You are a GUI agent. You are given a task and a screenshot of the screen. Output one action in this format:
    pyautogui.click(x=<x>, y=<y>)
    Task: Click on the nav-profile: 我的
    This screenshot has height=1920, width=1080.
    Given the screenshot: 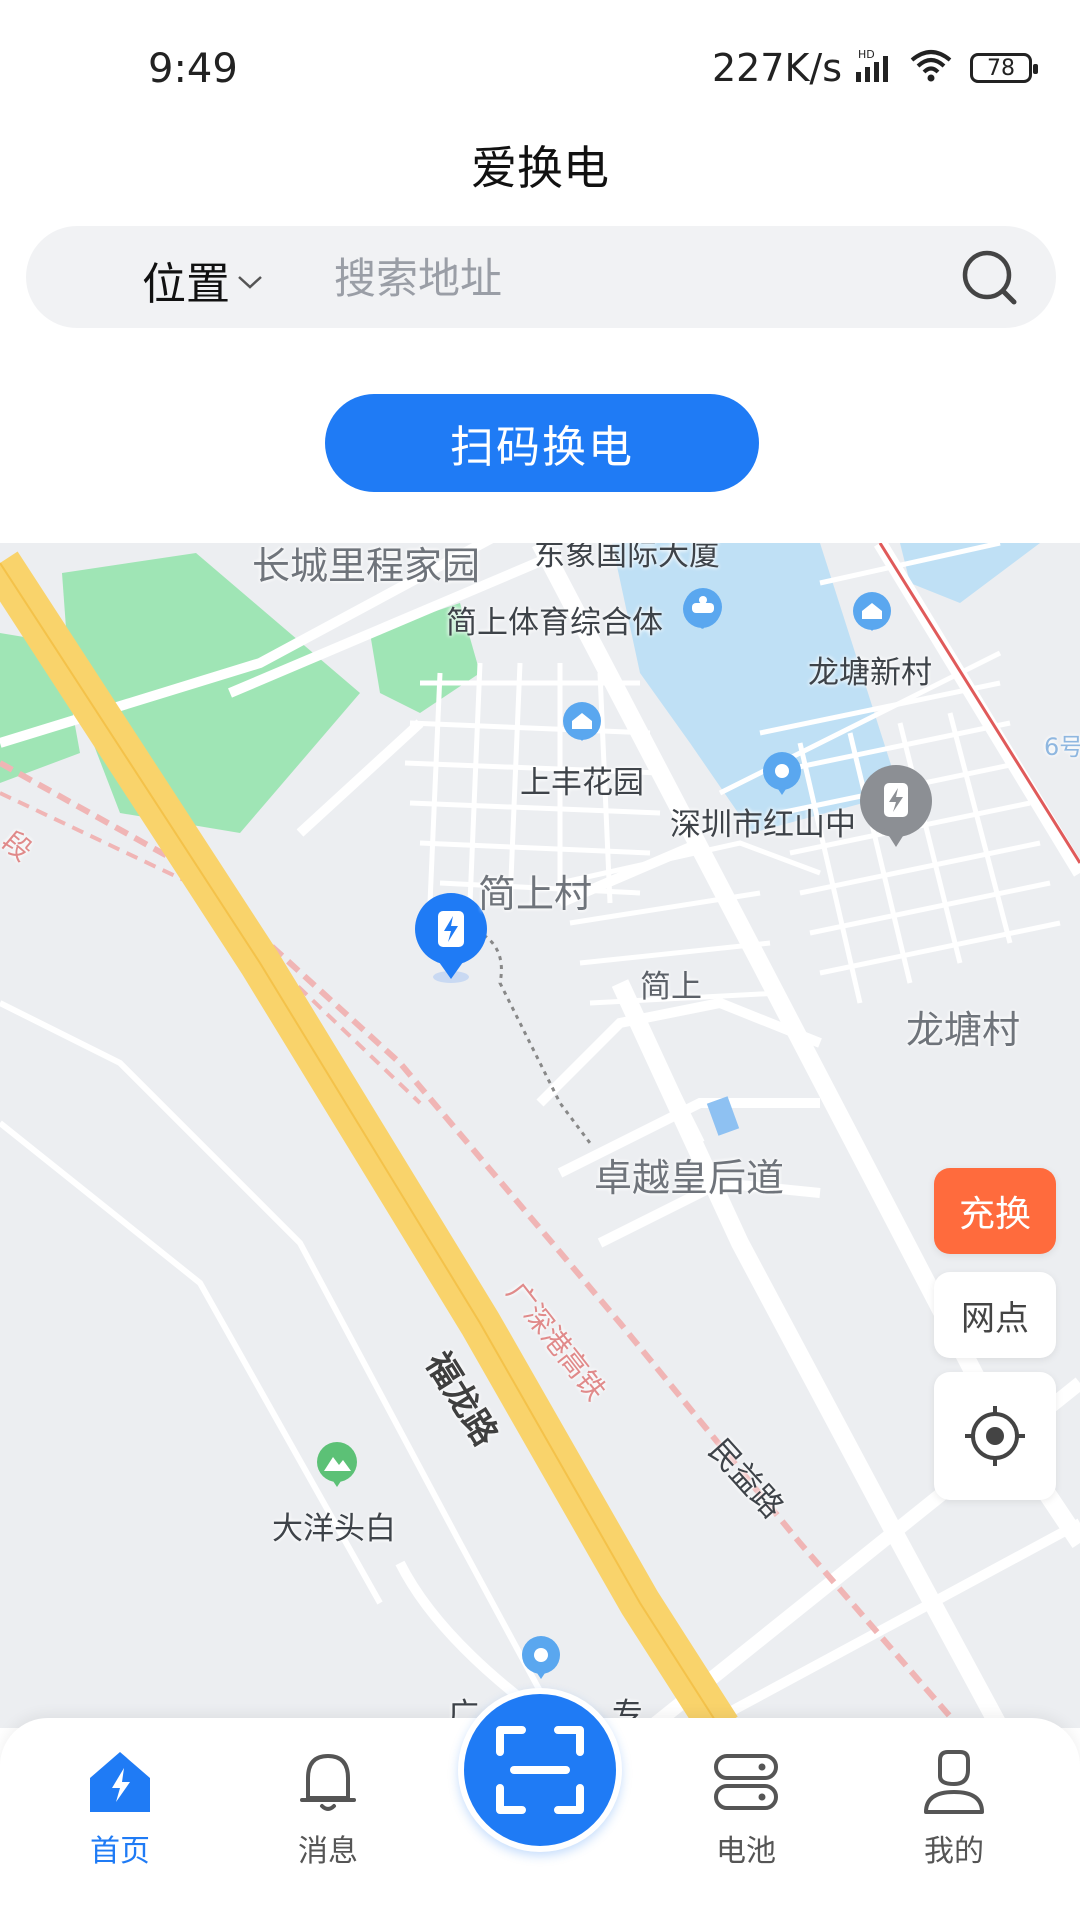 What is the action you would take?
    pyautogui.click(x=954, y=1808)
    